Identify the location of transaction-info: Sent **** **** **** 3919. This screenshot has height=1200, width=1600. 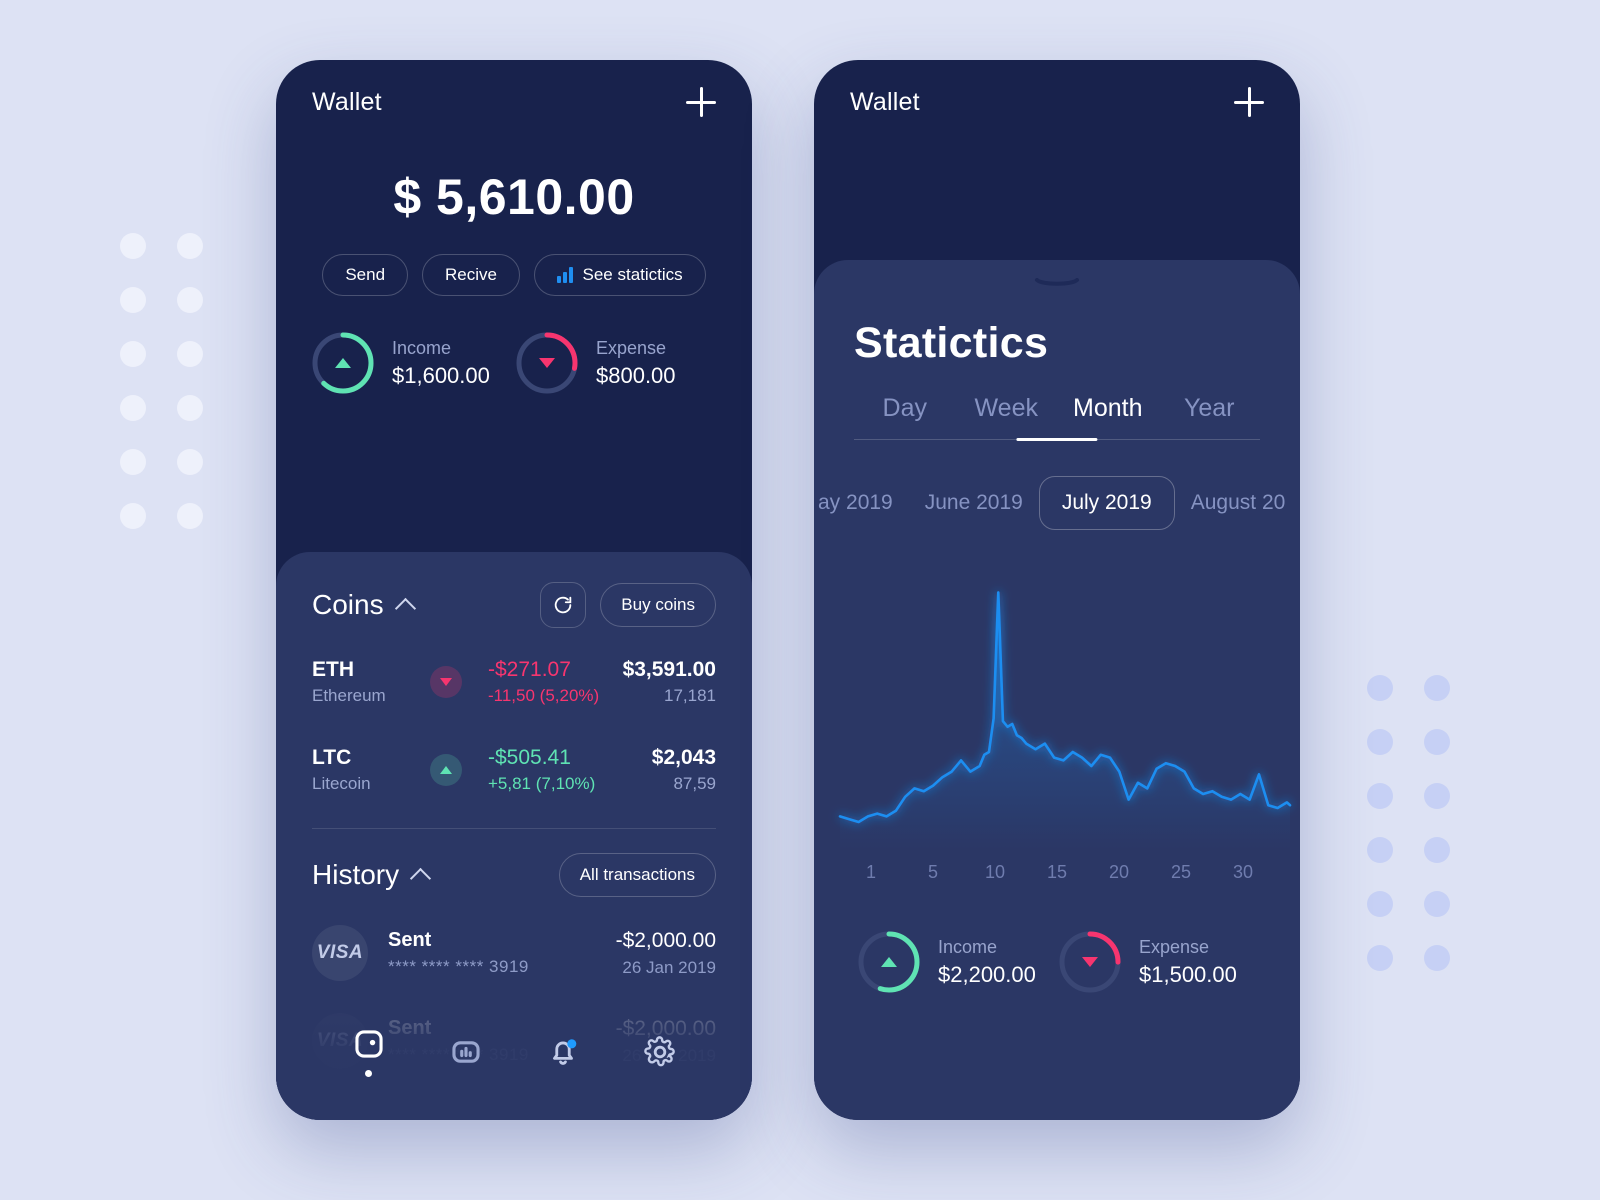
(458, 953).